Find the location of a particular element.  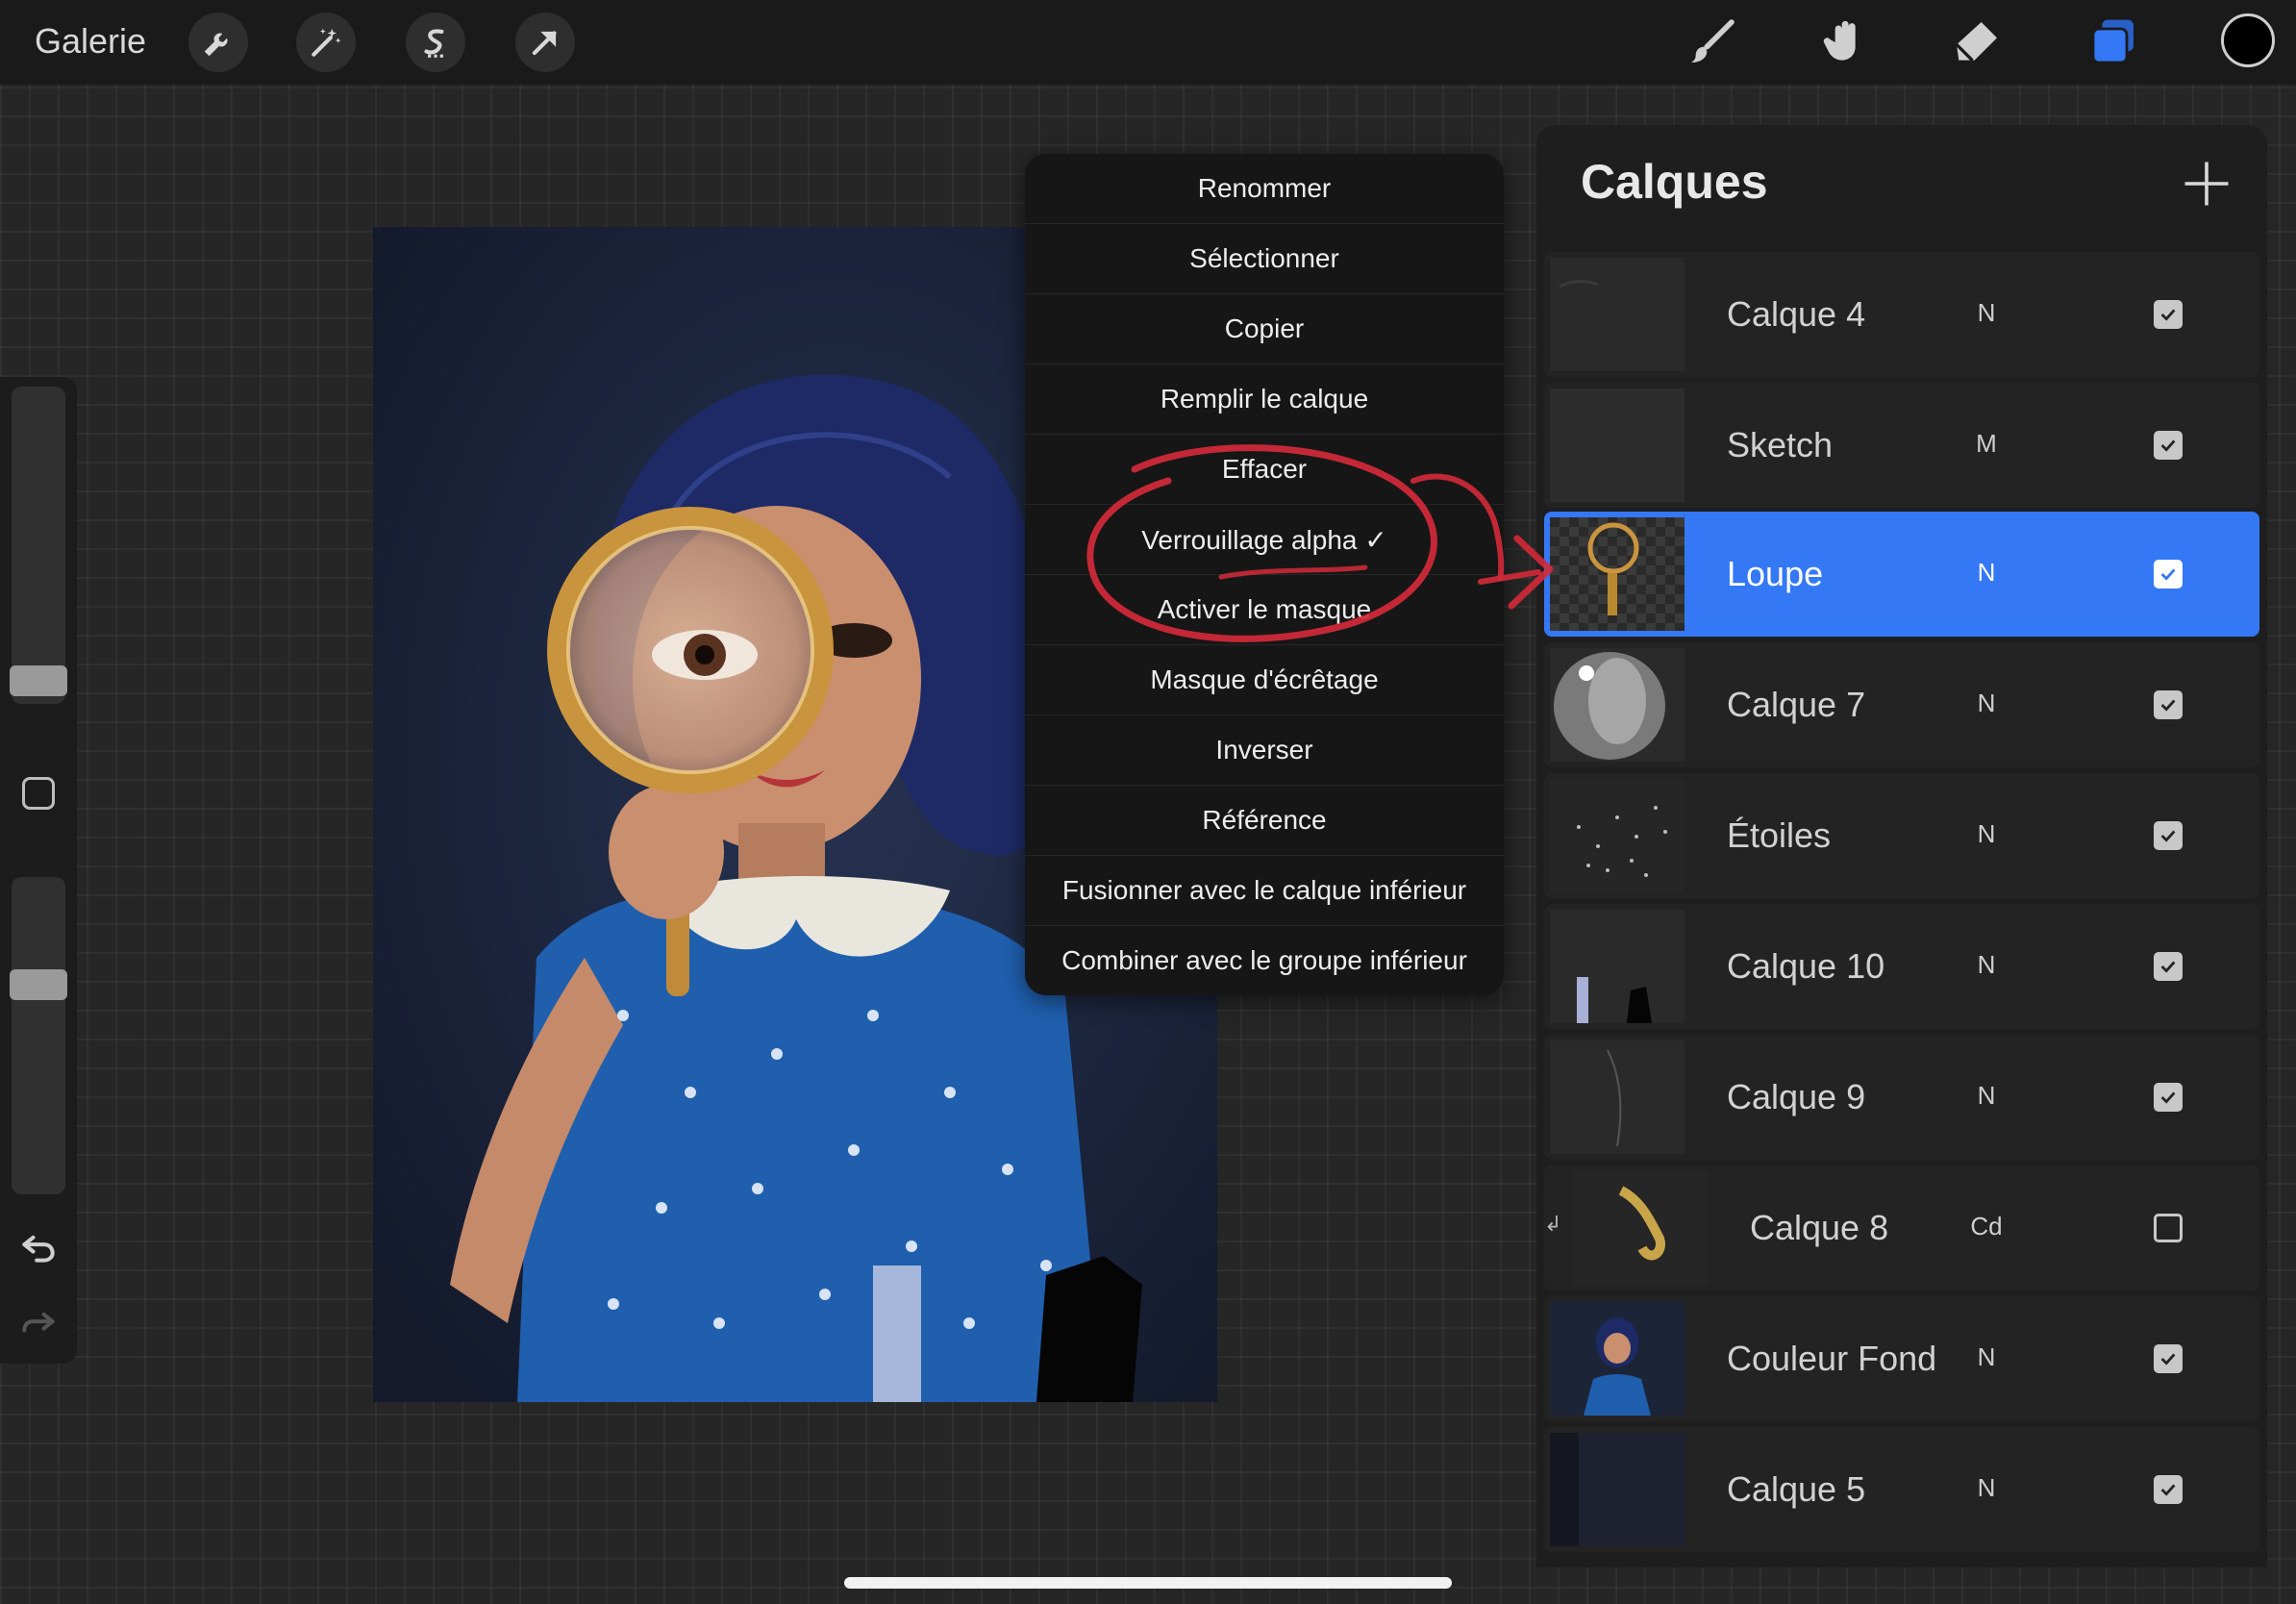

menu-item-mask: Activer le masque is located at coordinates (1264, 610).